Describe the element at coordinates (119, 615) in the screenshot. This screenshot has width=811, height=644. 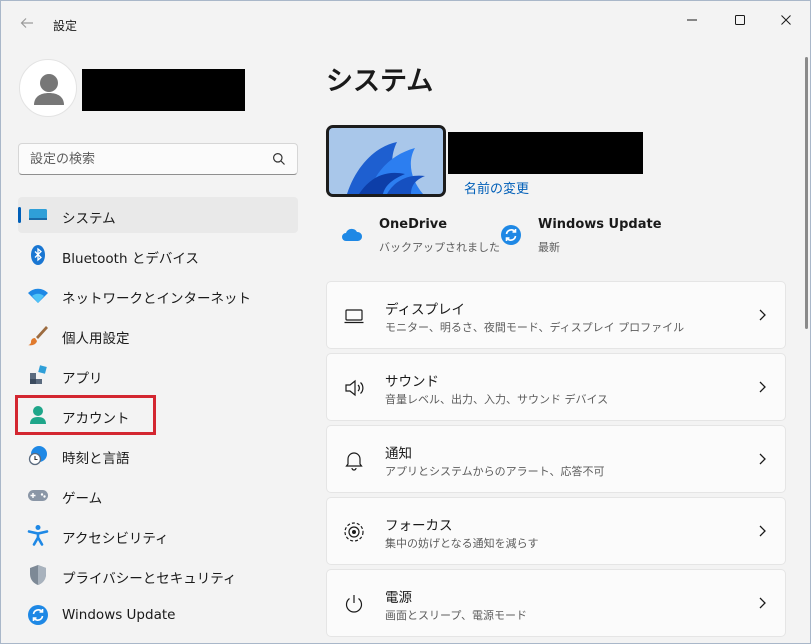
I see `sidebar-item-label: Windows Update` at that location.